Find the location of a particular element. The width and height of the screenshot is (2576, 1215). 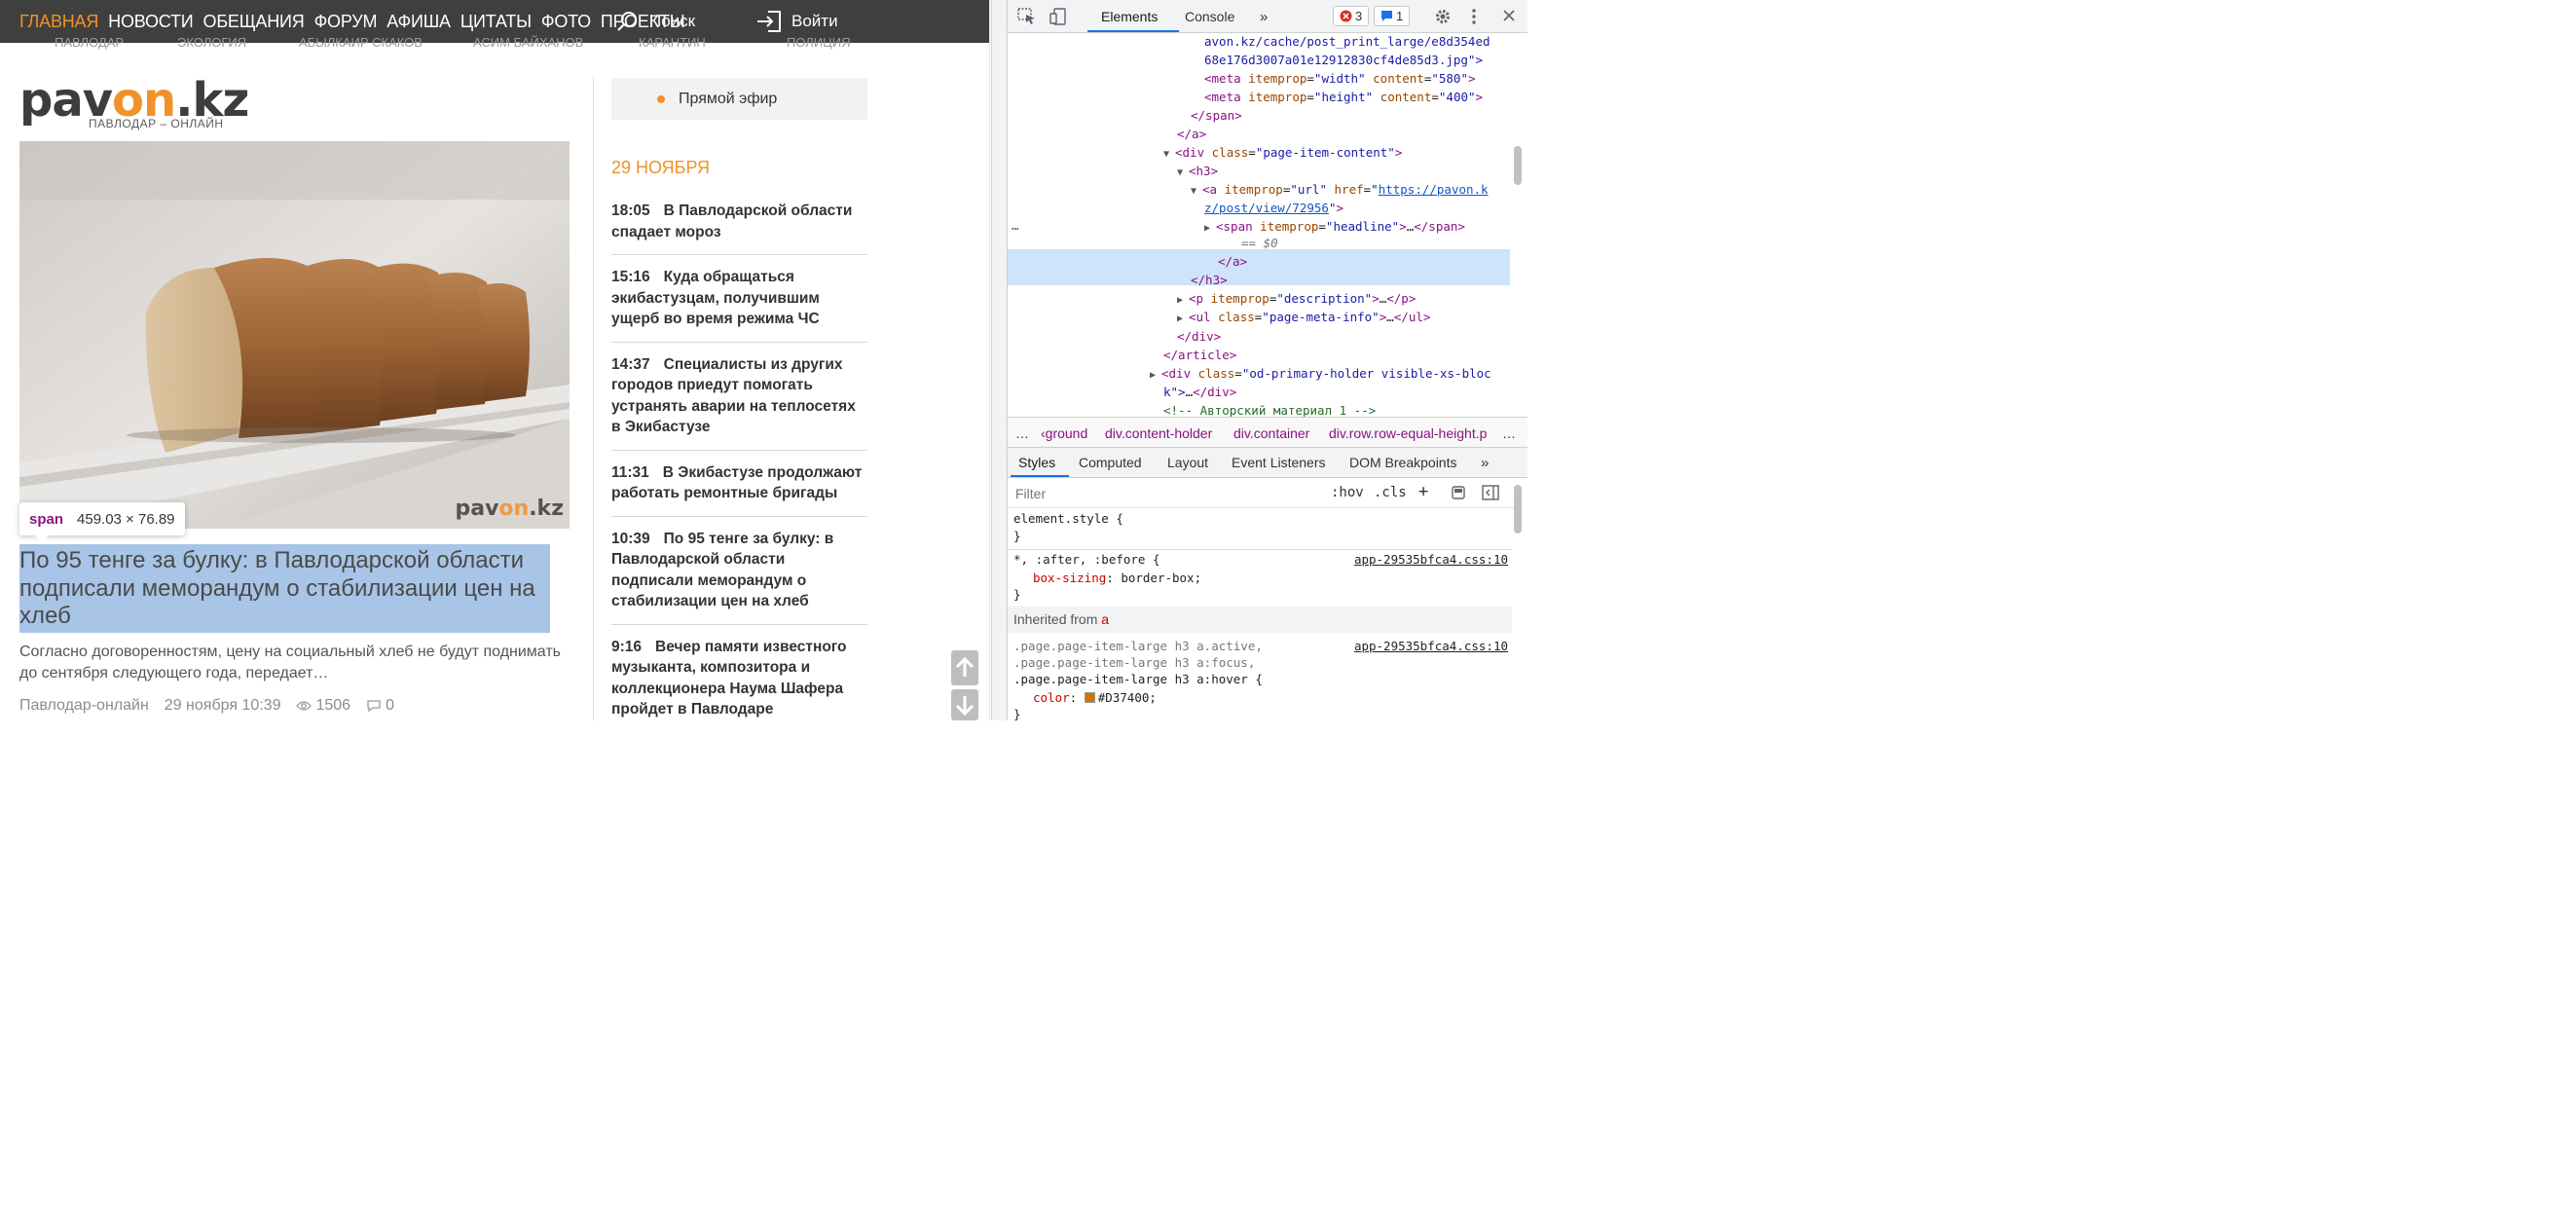

hover-state-toggle: :hov is located at coordinates (1347, 492).